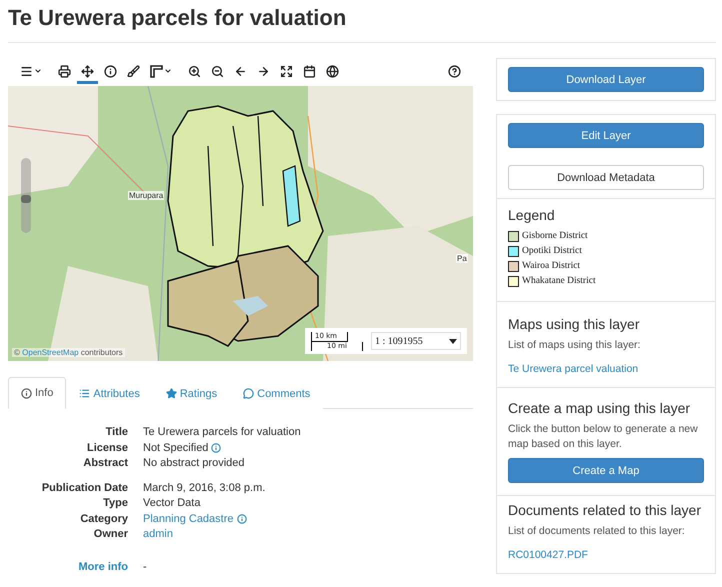 Image resolution: width=722 pixels, height=587 pixels. Describe the element at coordinates (263, 71) in the screenshot. I see `forward-icon` at that location.